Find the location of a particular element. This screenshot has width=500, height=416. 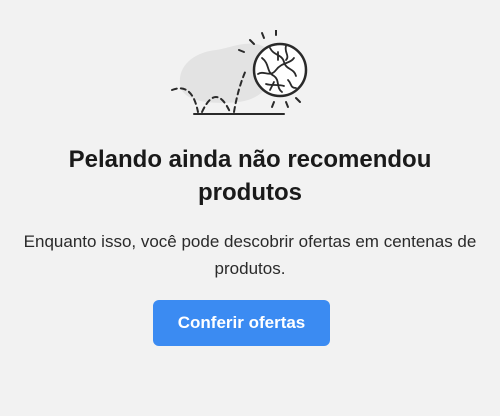

bouncing-ball-icon is located at coordinates (239, 72).